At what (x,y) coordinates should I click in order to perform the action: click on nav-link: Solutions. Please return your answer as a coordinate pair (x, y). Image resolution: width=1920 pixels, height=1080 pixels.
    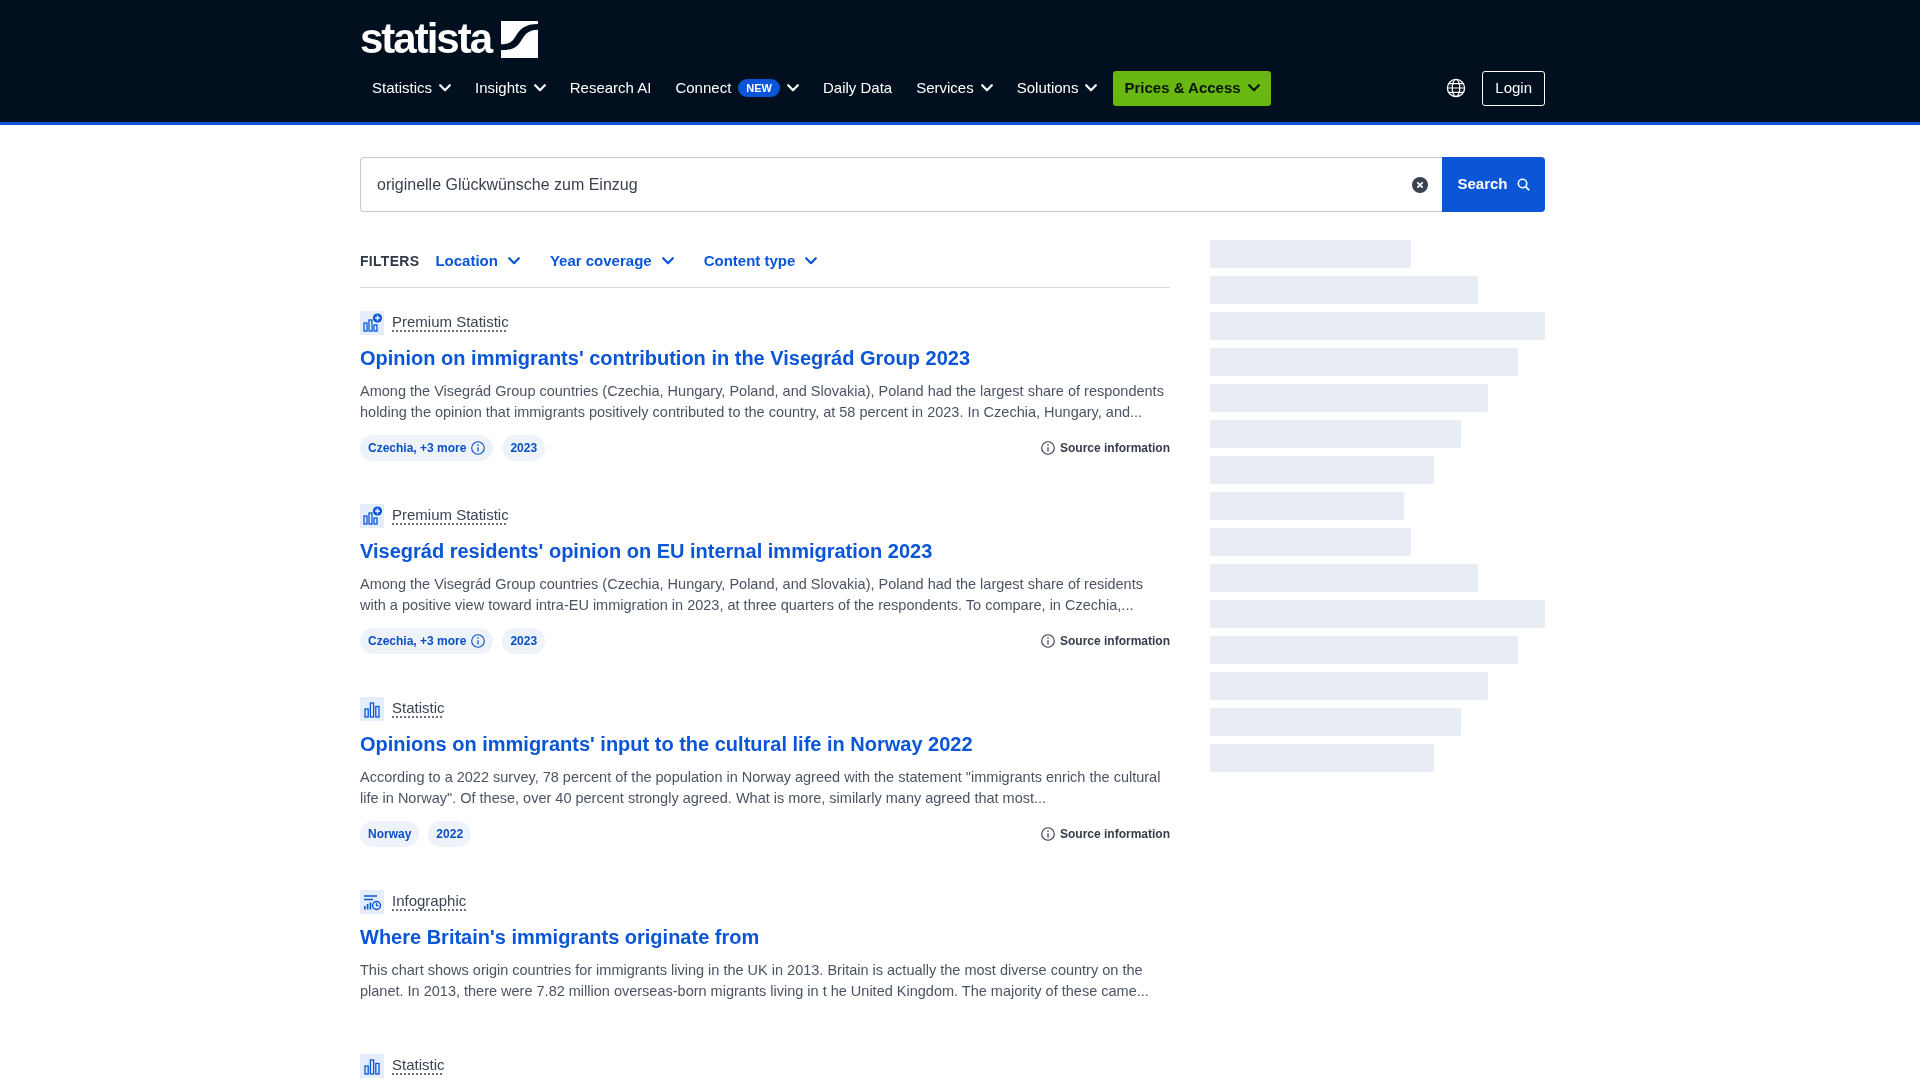
    Looking at the image, I should click on (1057, 88).